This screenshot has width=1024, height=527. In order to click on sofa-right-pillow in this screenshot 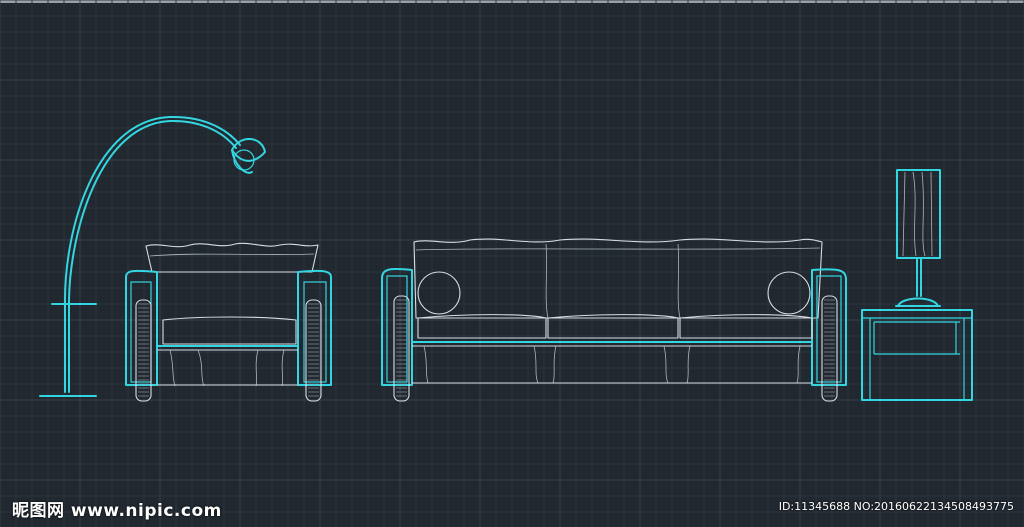, I will do `click(789, 293)`.